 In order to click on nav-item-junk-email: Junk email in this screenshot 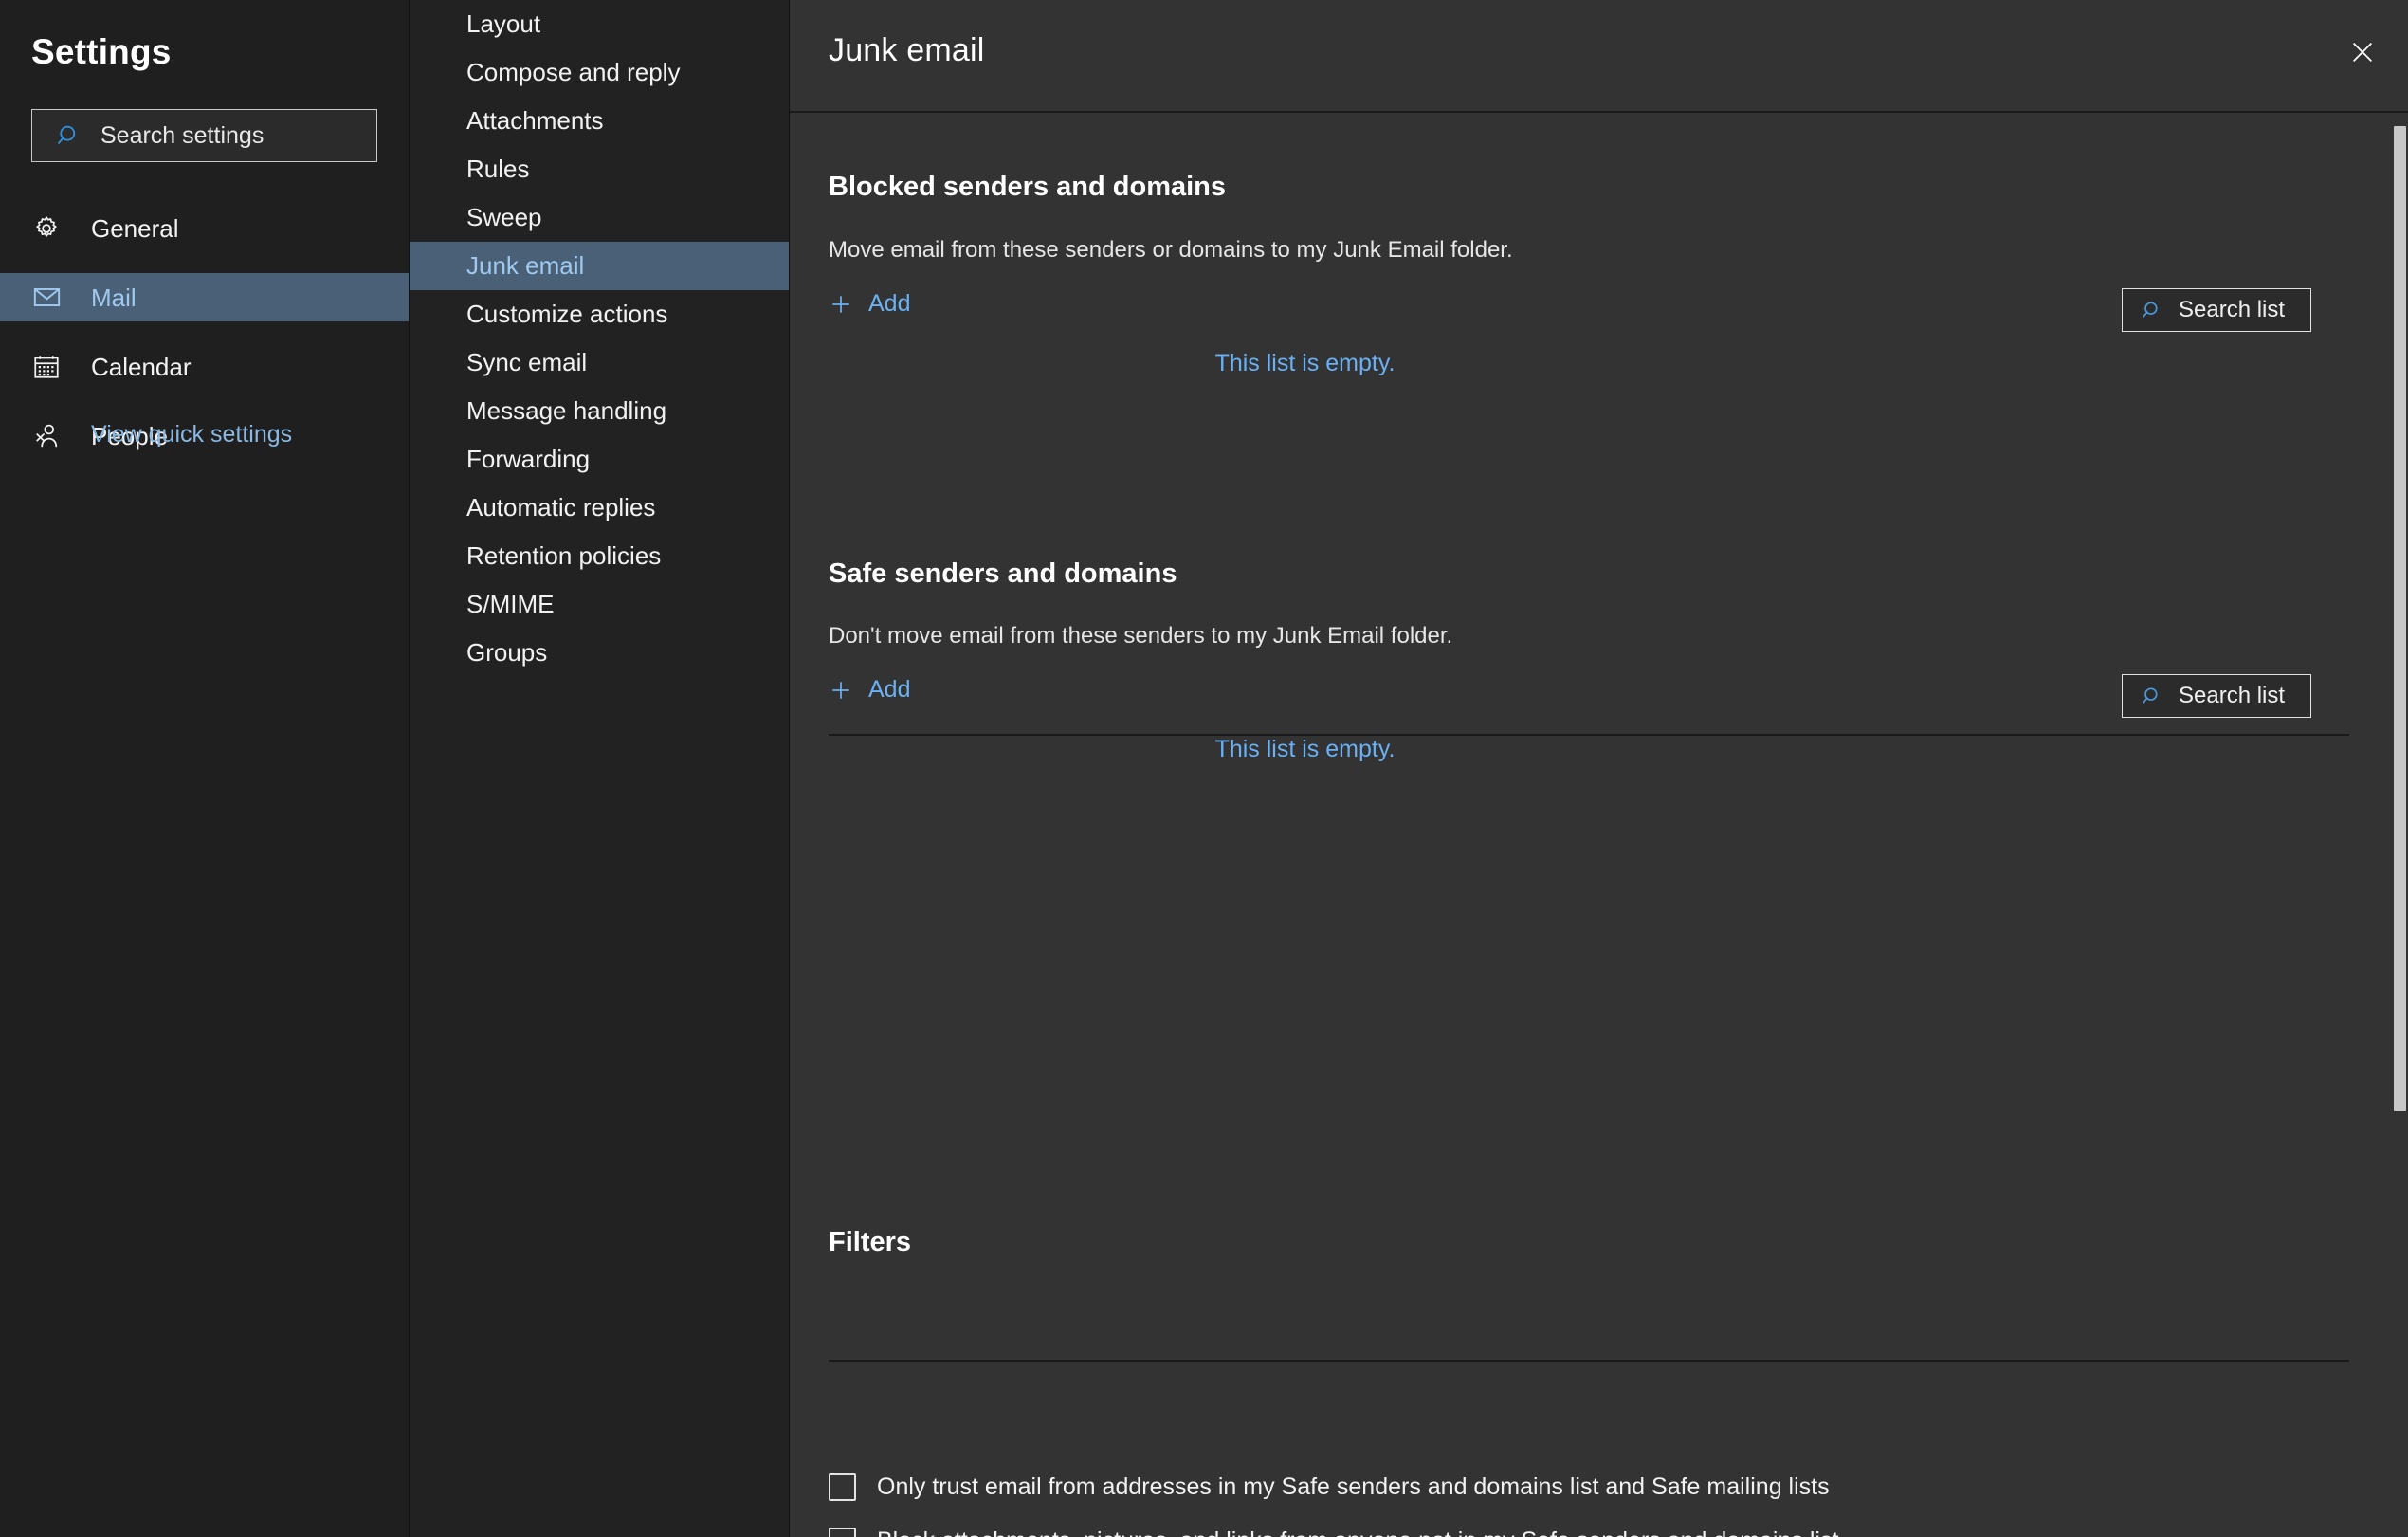, I will do `click(600, 266)`.